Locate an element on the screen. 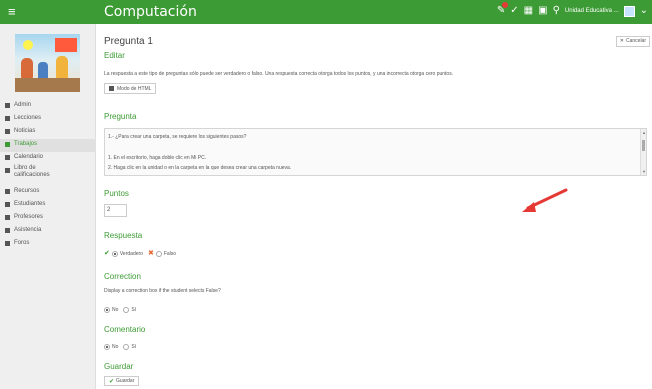  scroll-up-icon: ▲ is located at coordinates (644, 132).